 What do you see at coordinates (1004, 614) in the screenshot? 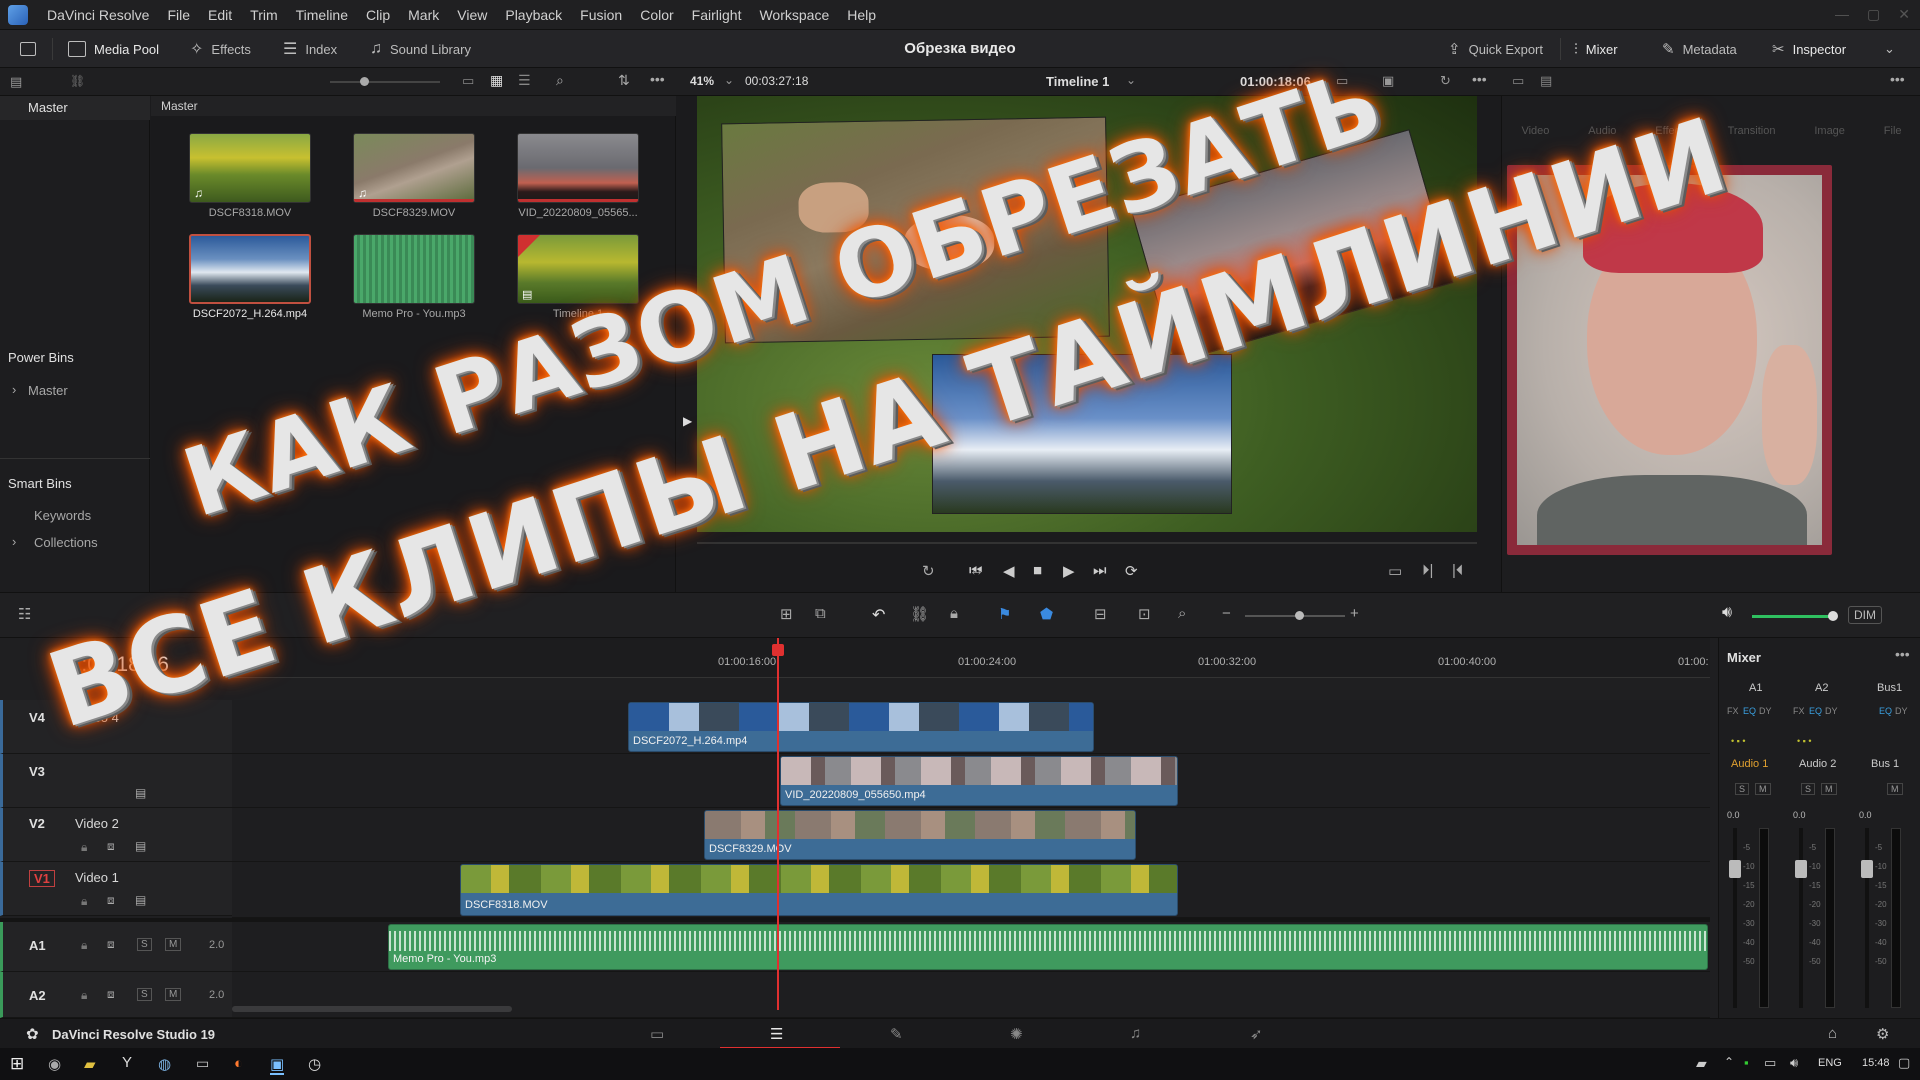
I see `flag-icon: ⚑` at bounding box center [1004, 614].